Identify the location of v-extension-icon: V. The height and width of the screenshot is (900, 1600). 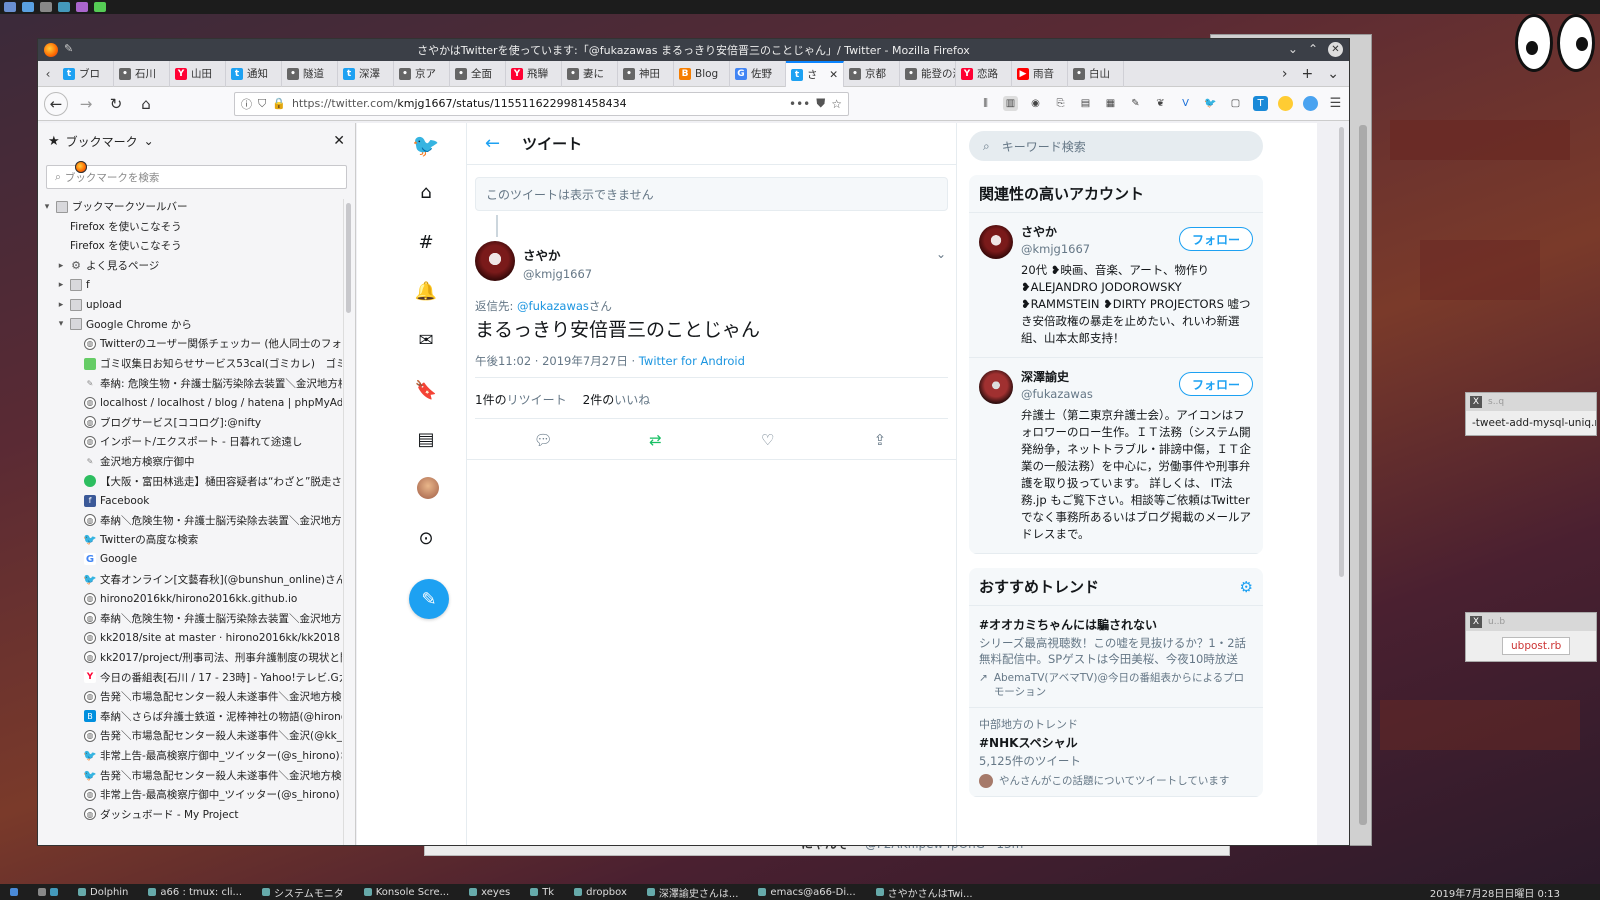
(1185, 103).